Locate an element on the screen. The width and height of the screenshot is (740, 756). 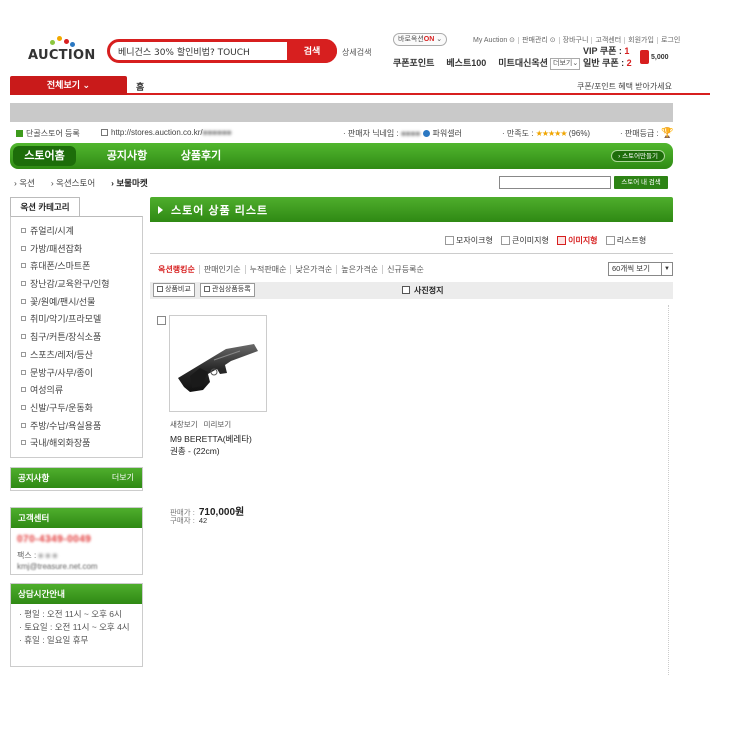
sort-ranking: 옥션랭킹순 is located at coordinates (178, 269).